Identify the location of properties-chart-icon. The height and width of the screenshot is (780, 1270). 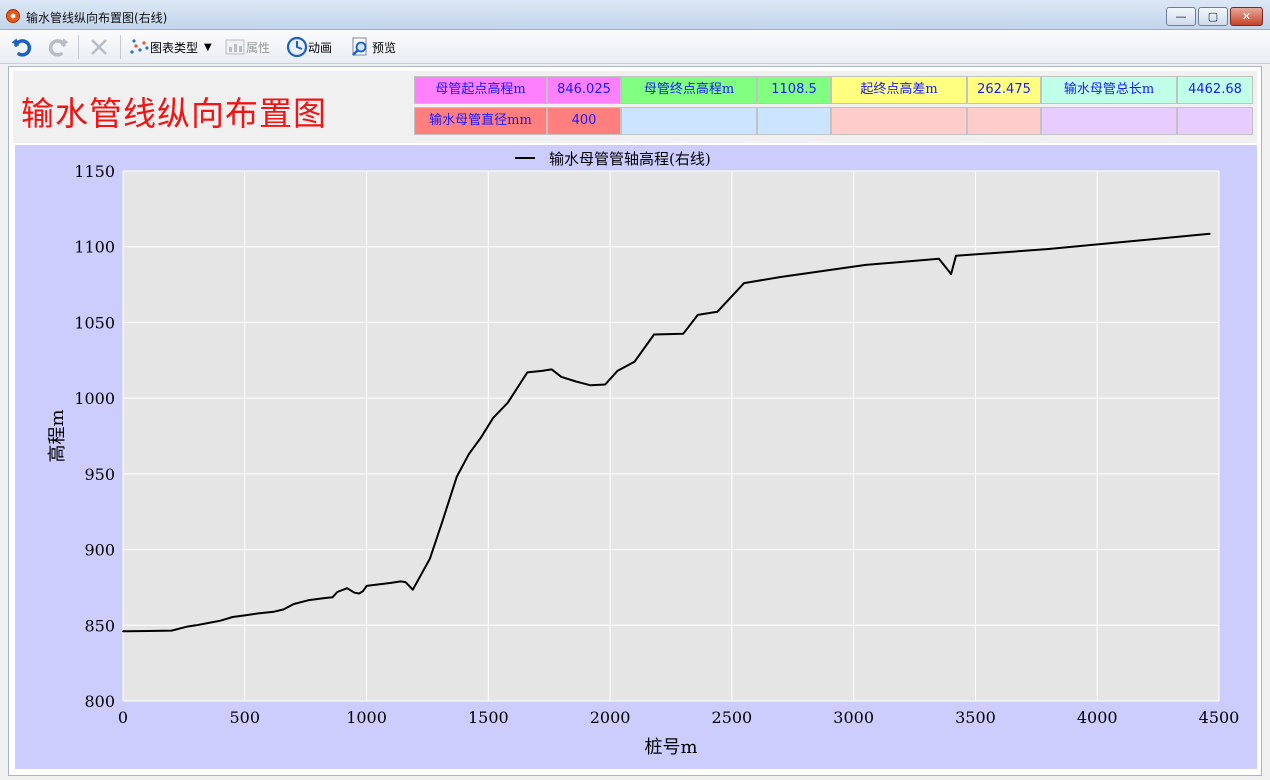
(235, 47).